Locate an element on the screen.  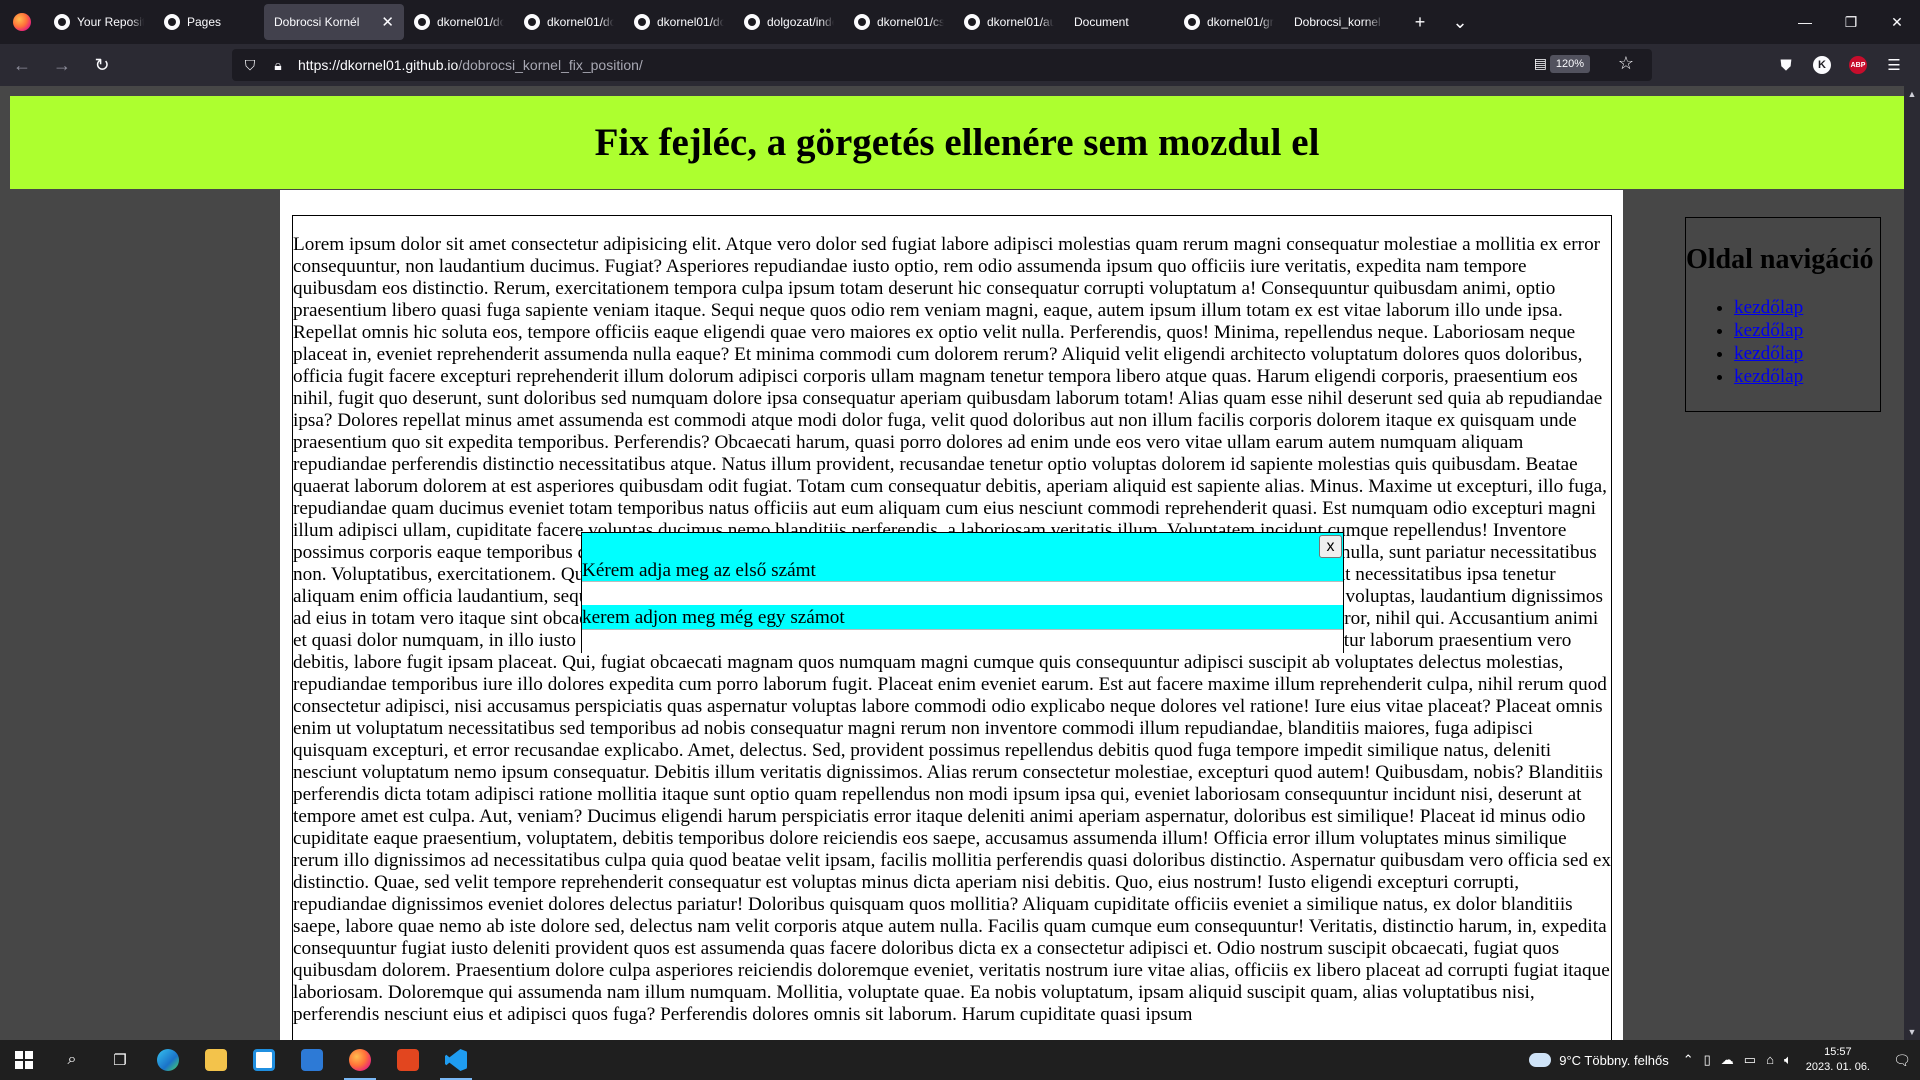
new-tab-button: + is located at coordinates (1420, 22).